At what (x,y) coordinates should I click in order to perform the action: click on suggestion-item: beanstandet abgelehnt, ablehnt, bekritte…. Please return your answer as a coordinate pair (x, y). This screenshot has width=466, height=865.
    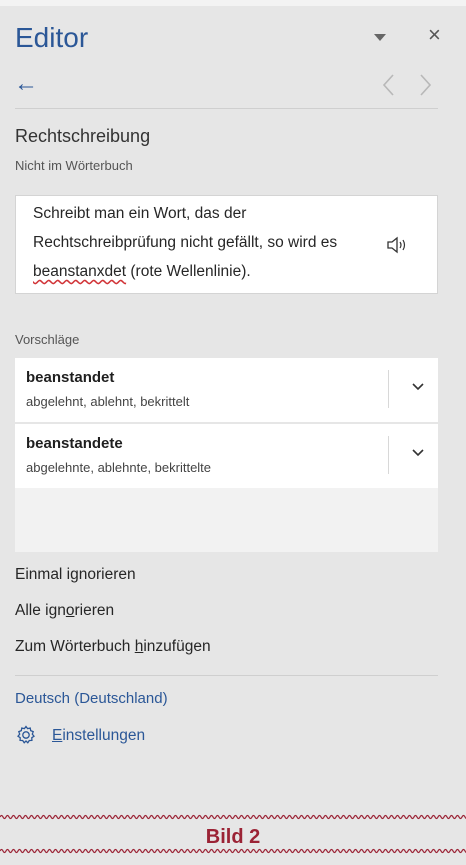
    Looking at the image, I should click on (226, 390).